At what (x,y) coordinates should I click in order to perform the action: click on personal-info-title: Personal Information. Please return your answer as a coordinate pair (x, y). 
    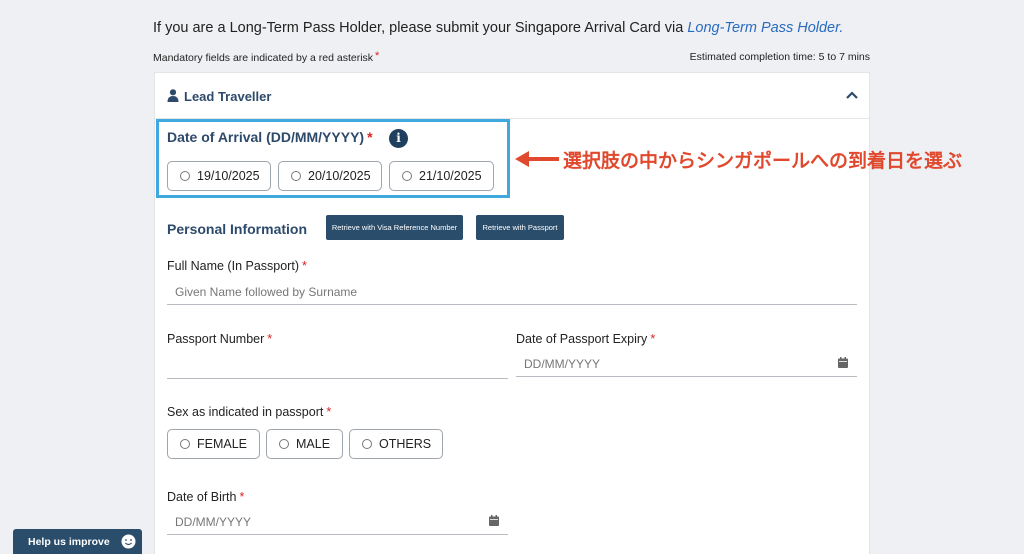
    Looking at the image, I should click on (237, 229).